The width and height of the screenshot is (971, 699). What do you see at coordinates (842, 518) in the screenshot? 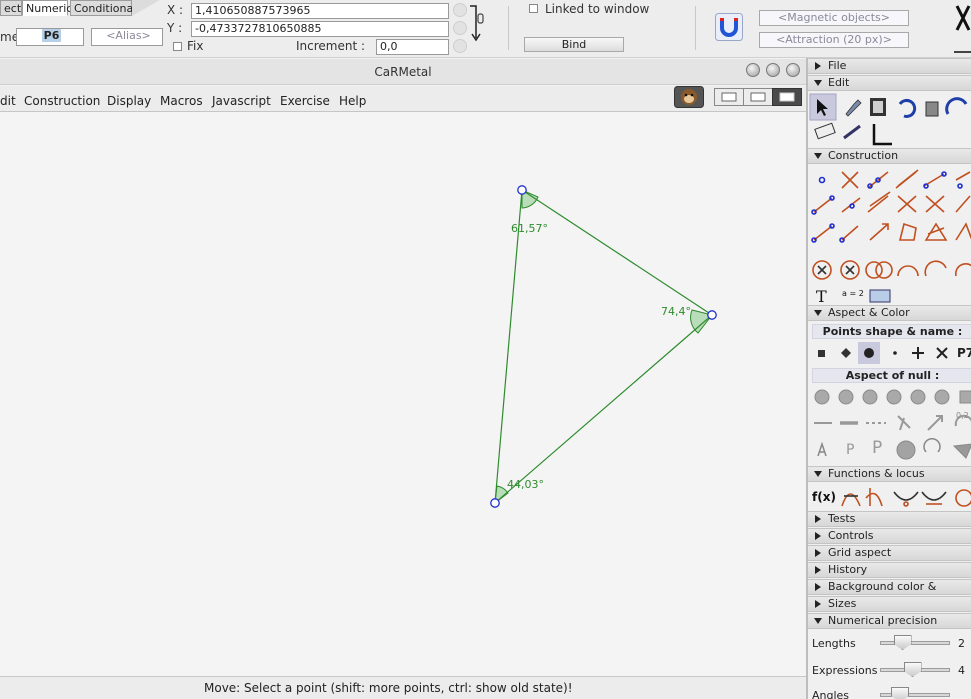
I see `section-tests-label: Tests` at bounding box center [842, 518].